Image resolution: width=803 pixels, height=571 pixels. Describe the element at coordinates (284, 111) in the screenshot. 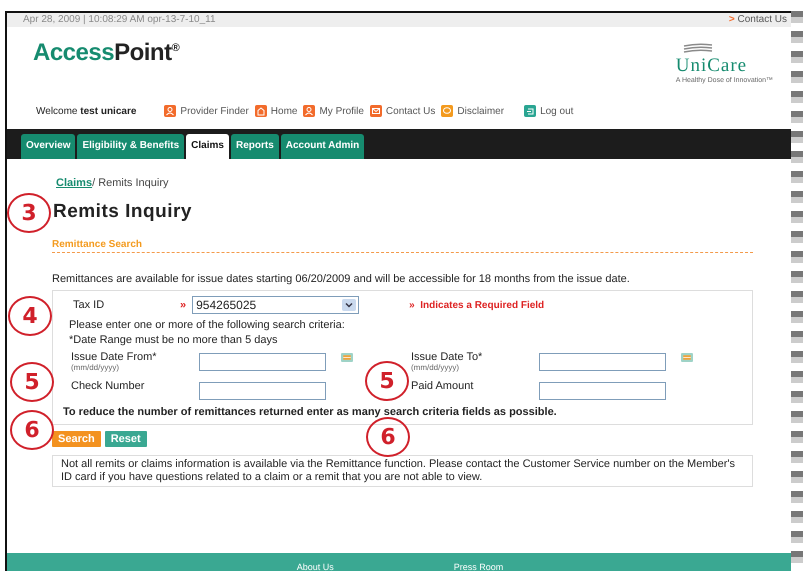

I see `header-link: Home` at that location.